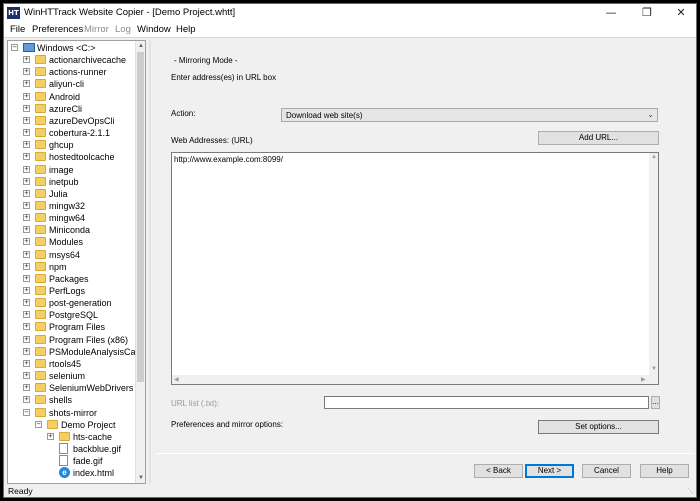  I want to click on url-vscrollbar: ▲ ▼, so click(653, 264).